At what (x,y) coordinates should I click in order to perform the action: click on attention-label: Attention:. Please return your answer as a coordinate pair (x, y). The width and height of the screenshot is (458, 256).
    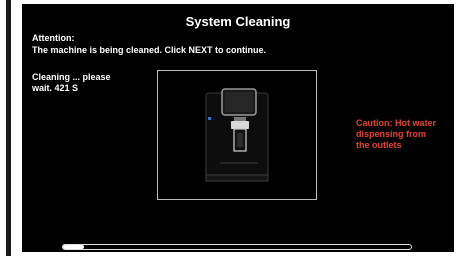
    Looking at the image, I should click on (53, 38).